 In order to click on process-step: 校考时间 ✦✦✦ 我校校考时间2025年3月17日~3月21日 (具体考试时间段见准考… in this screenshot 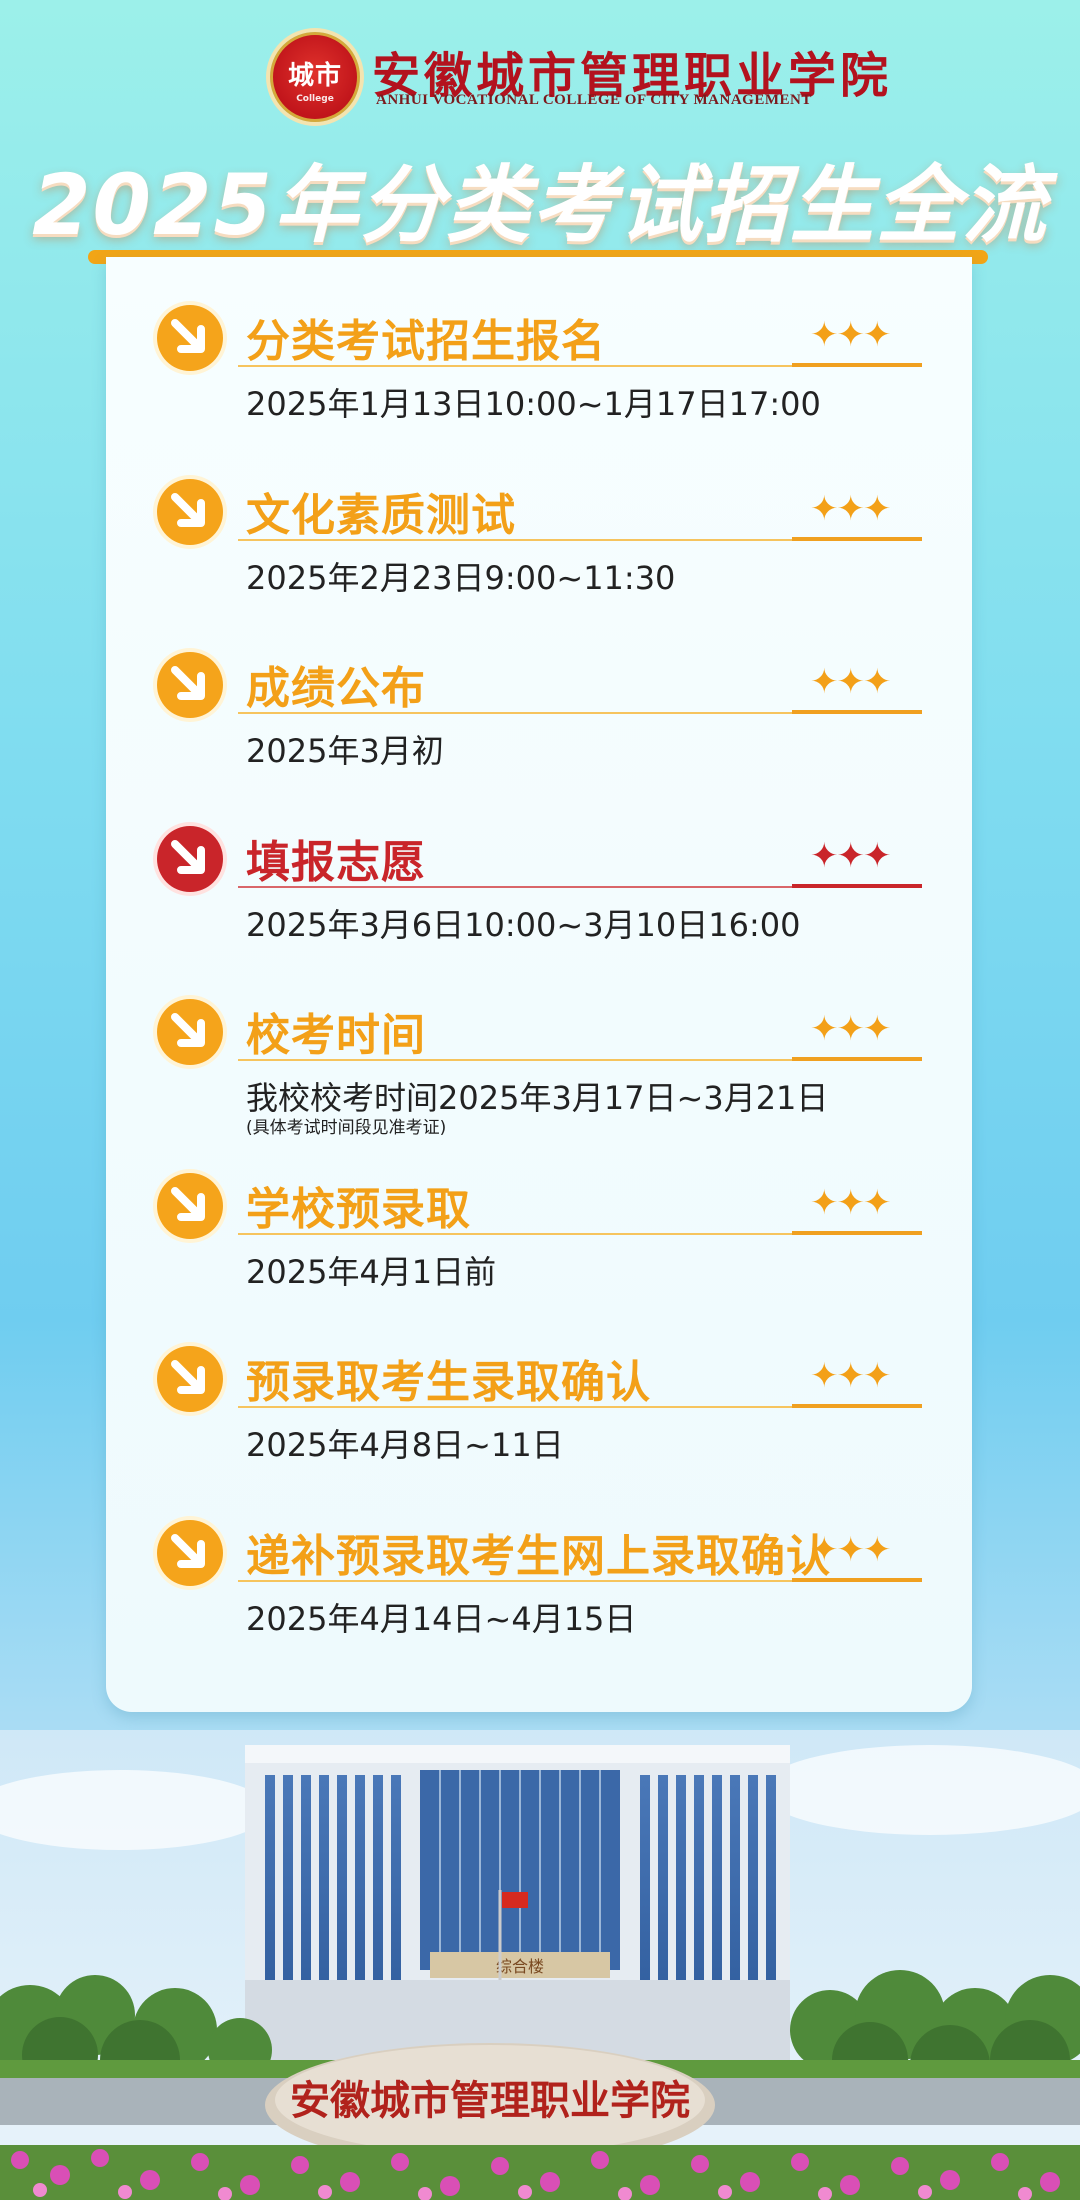, I will do `click(539, 1066)`.